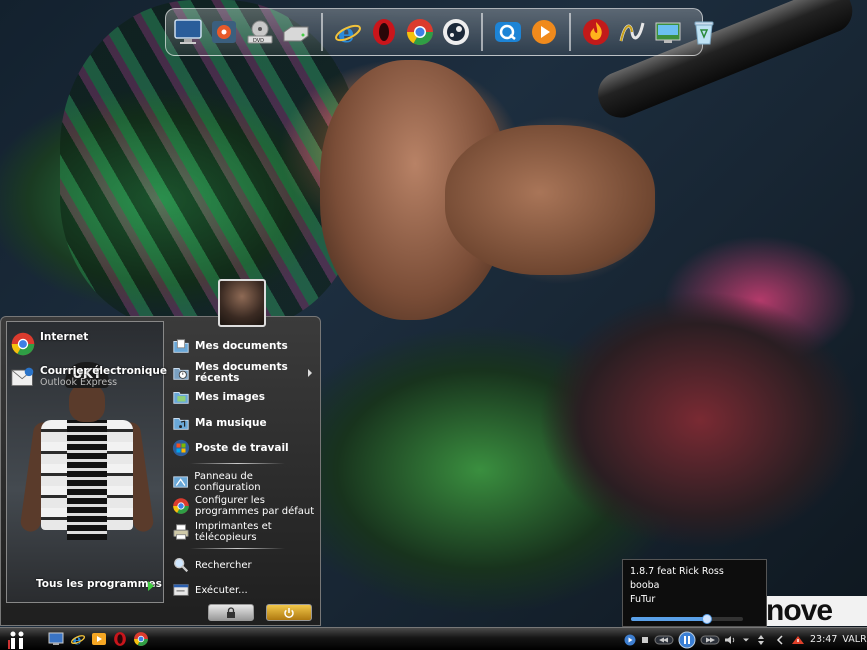 The width and height of the screenshot is (867, 650). I want to click on wmp-logo-icon, so click(630, 640).